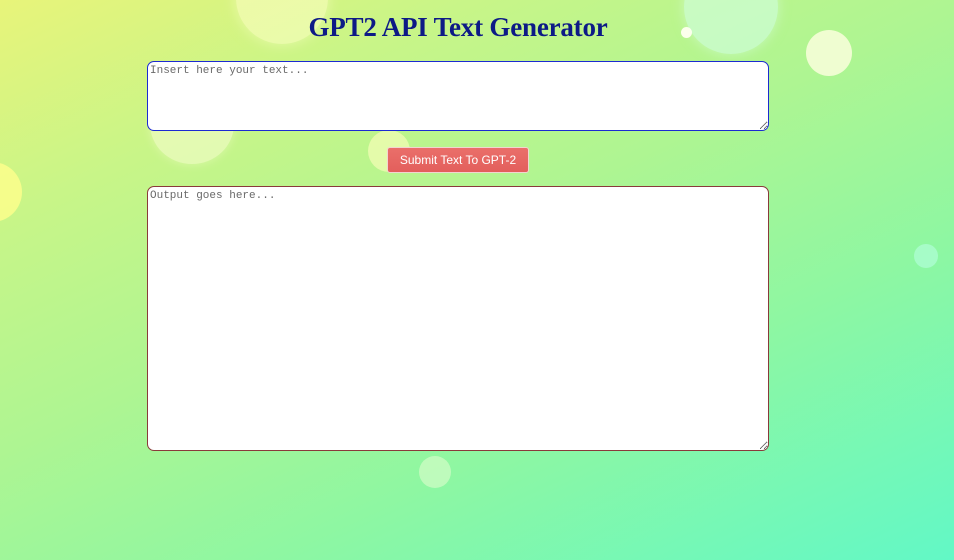  What do you see at coordinates (458, 27) in the screenshot?
I see `page-title: GPT2 API Text Generator` at bounding box center [458, 27].